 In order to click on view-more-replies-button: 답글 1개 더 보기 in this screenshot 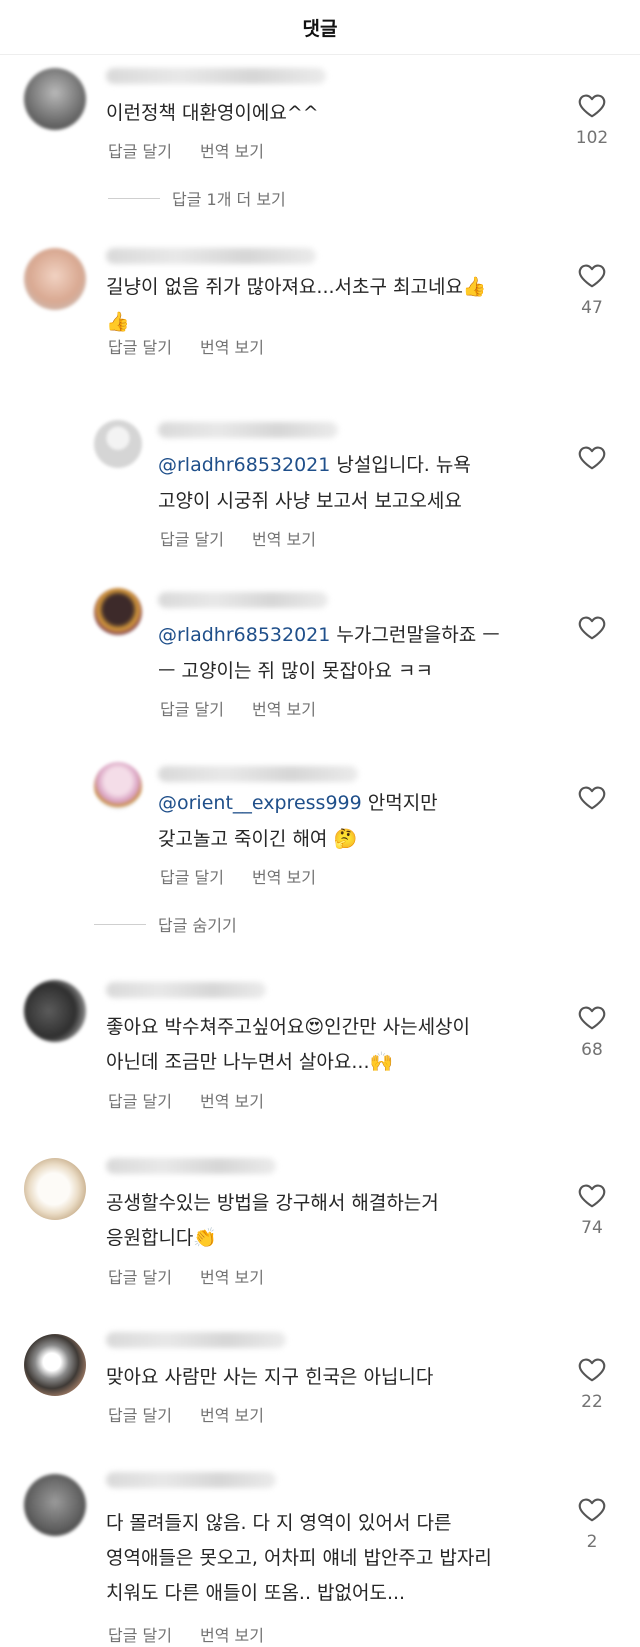, I will do `click(197, 198)`.